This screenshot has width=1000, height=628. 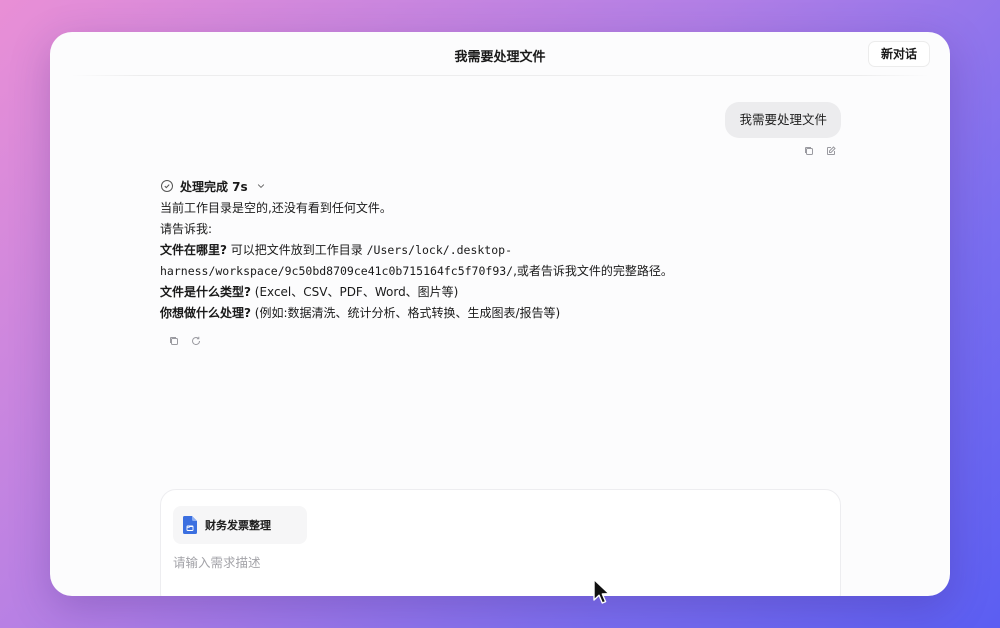 I want to click on file-icon, so click(x=190, y=525).